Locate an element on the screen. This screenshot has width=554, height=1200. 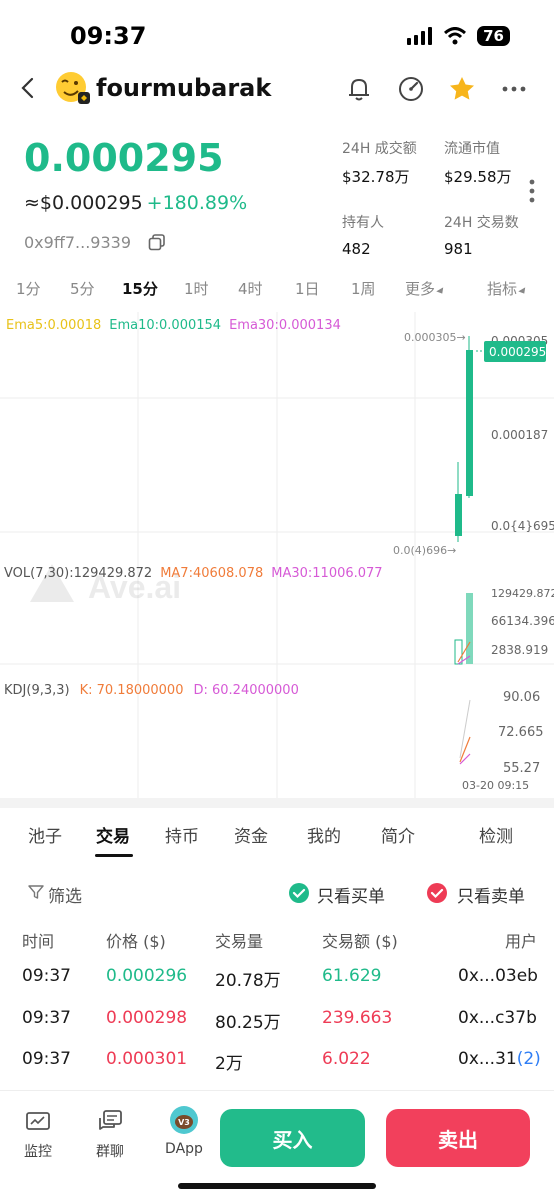
timeframe-1d: 1日 is located at coordinates (307, 288).